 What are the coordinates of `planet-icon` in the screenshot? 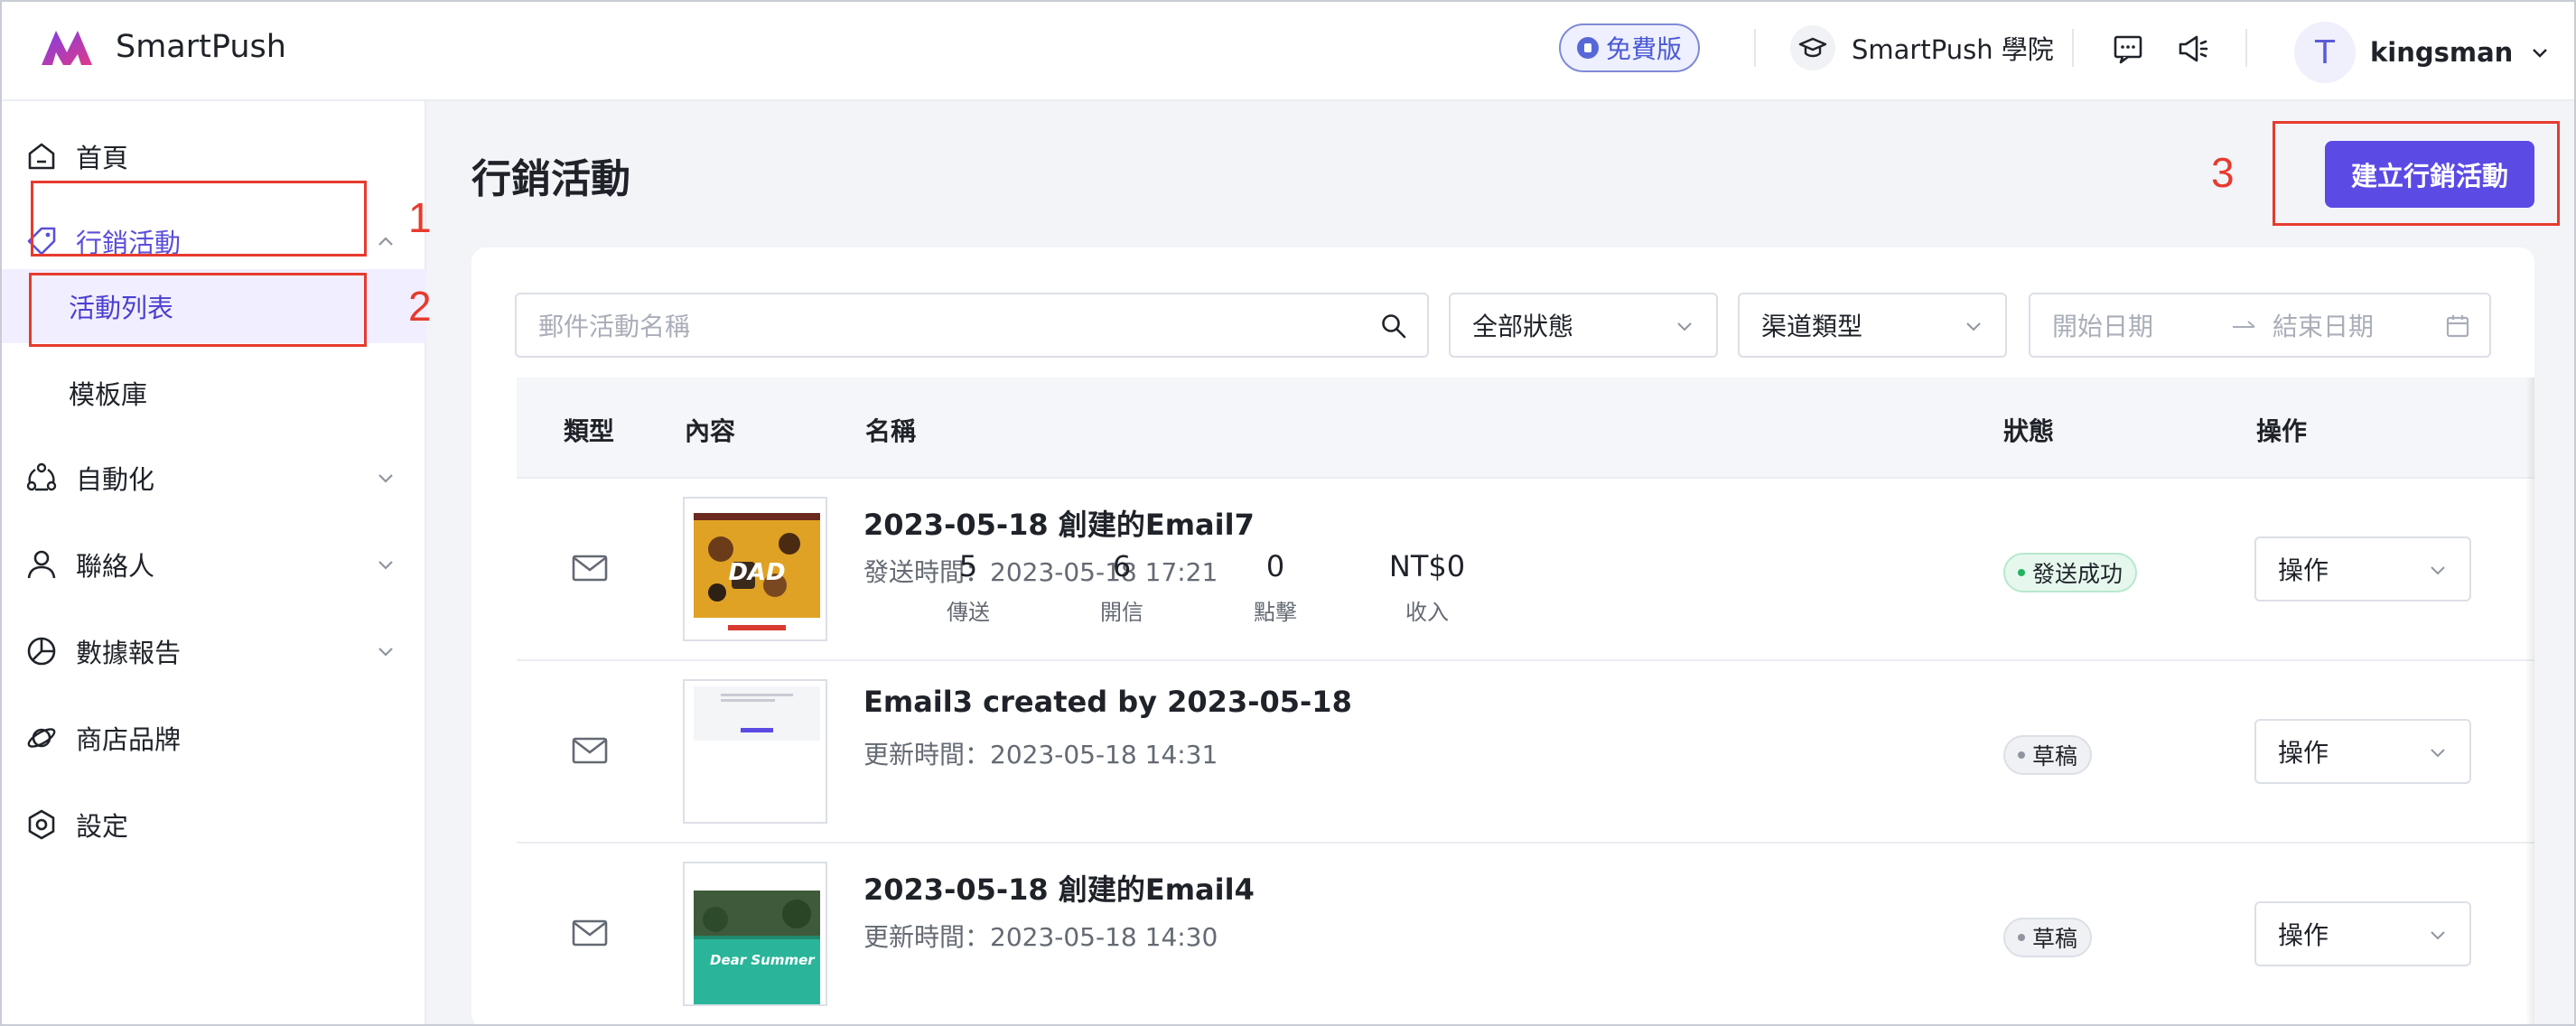 It's located at (41, 738).